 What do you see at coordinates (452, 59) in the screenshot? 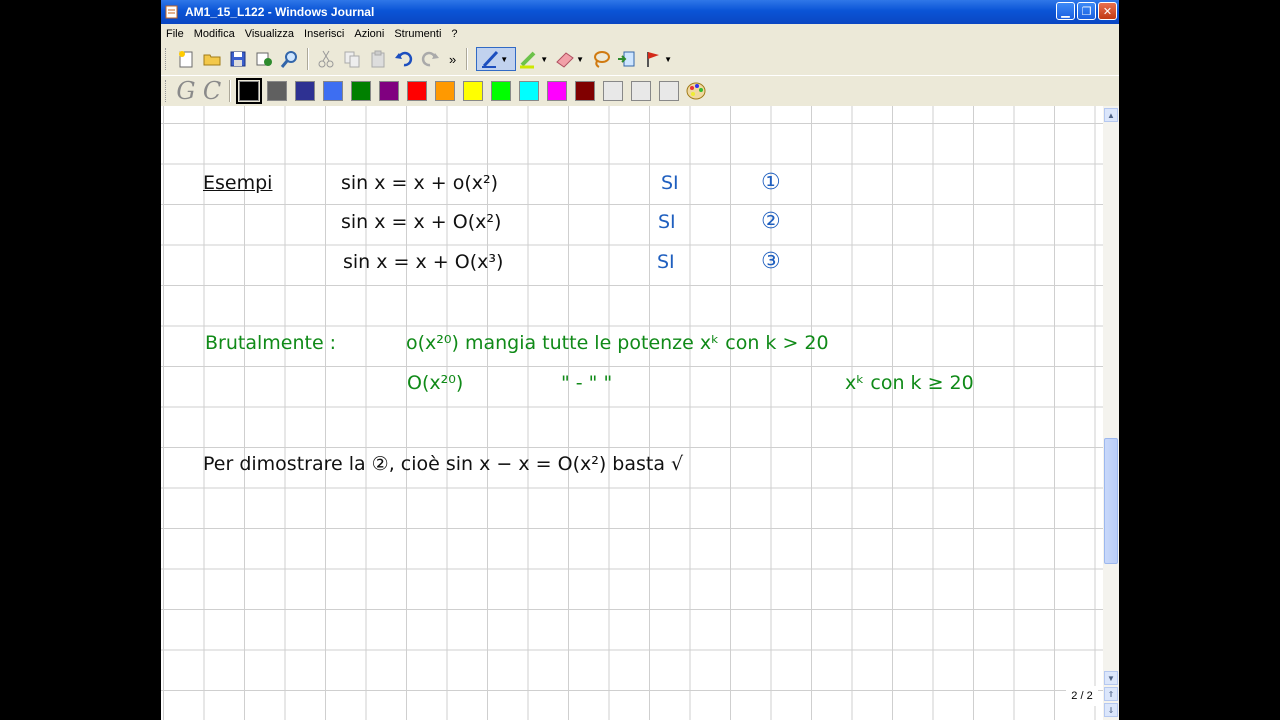
I see `toolbar-overflow-button: »` at bounding box center [452, 59].